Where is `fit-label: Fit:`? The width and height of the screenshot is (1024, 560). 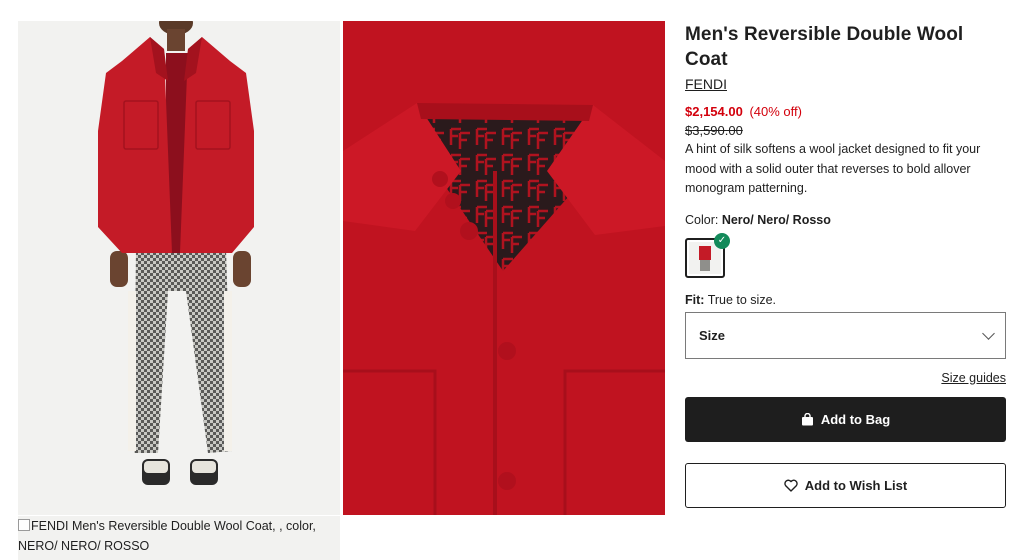 fit-label: Fit: is located at coordinates (695, 299).